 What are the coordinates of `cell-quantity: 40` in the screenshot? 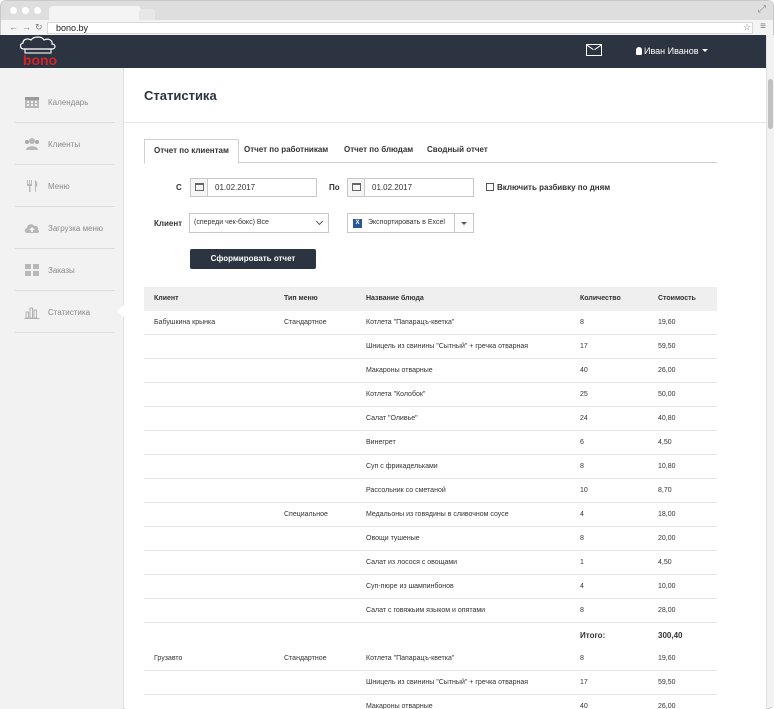 It's located at (584, 370).